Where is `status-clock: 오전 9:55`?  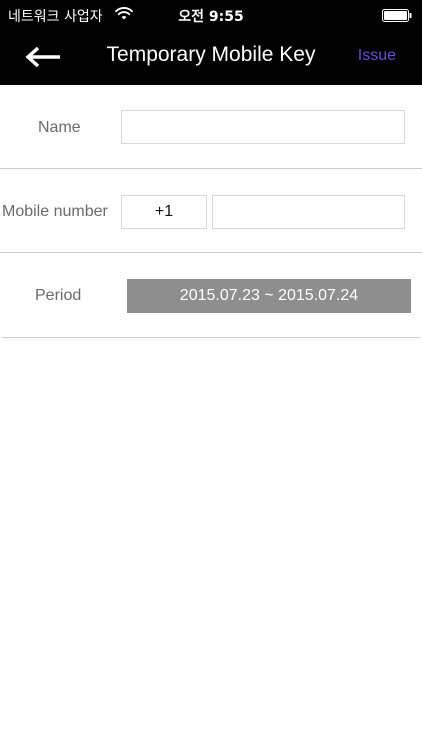 status-clock: 오전 9:55 is located at coordinates (211, 17).